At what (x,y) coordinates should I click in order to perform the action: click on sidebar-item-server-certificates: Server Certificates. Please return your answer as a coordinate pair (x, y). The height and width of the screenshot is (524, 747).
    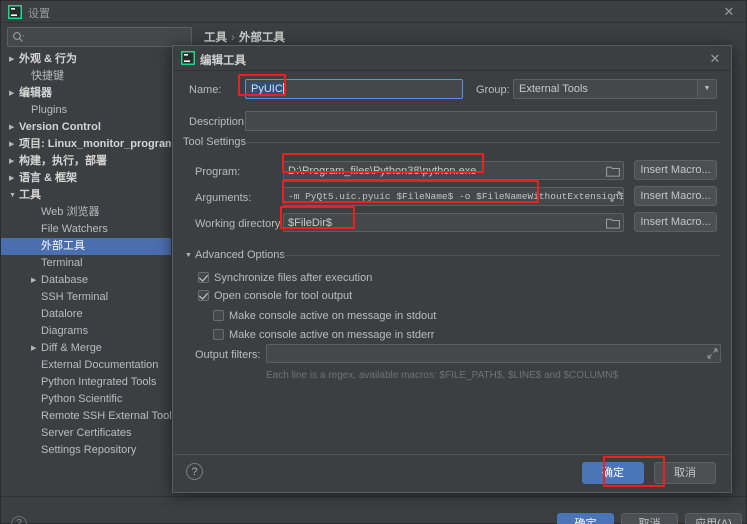
    Looking at the image, I should click on (86, 433).